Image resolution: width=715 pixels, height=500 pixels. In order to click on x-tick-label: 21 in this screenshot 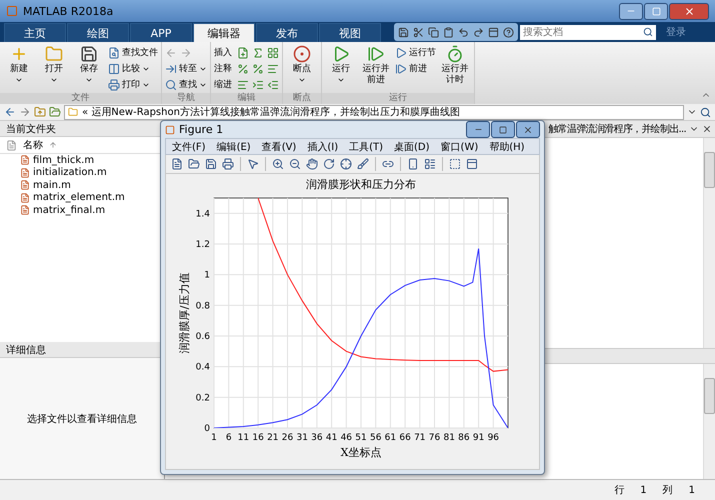, I will do `click(273, 438)`.